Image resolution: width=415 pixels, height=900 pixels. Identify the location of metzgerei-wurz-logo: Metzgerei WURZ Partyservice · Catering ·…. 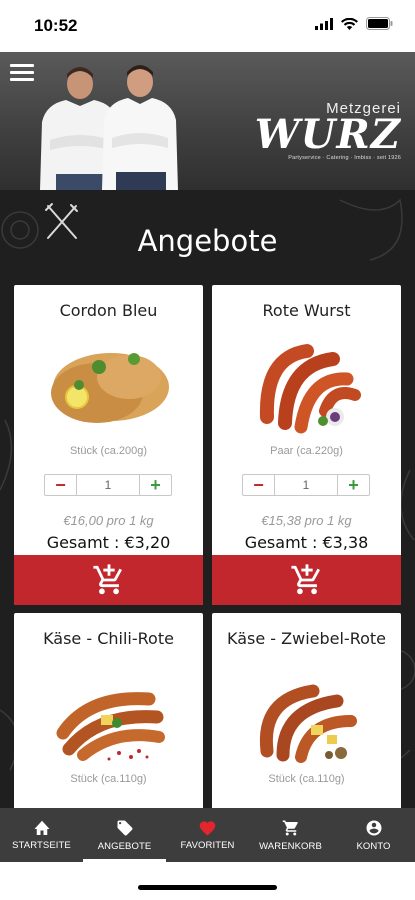
(326, 130).